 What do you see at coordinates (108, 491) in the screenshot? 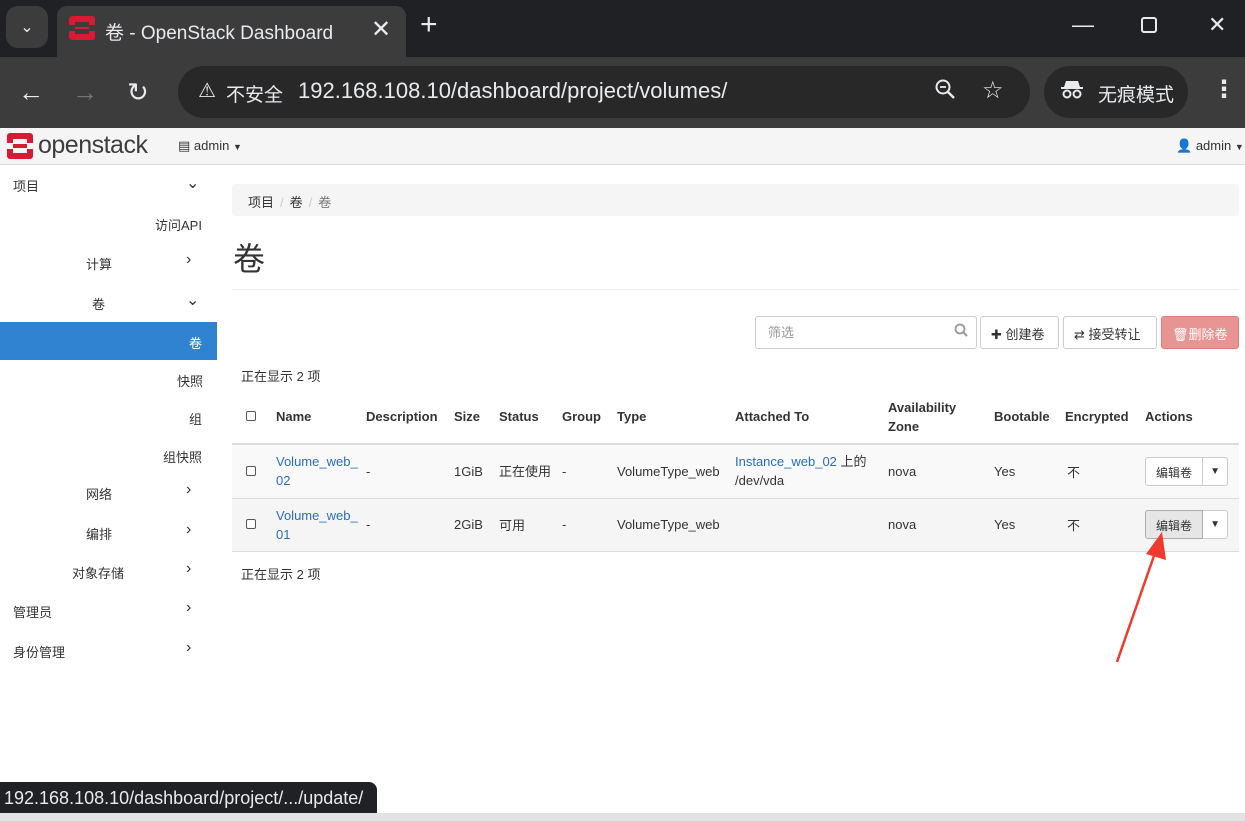
I see `sidebar-item-network: 网络 ›` at bounding box center [108, 491].